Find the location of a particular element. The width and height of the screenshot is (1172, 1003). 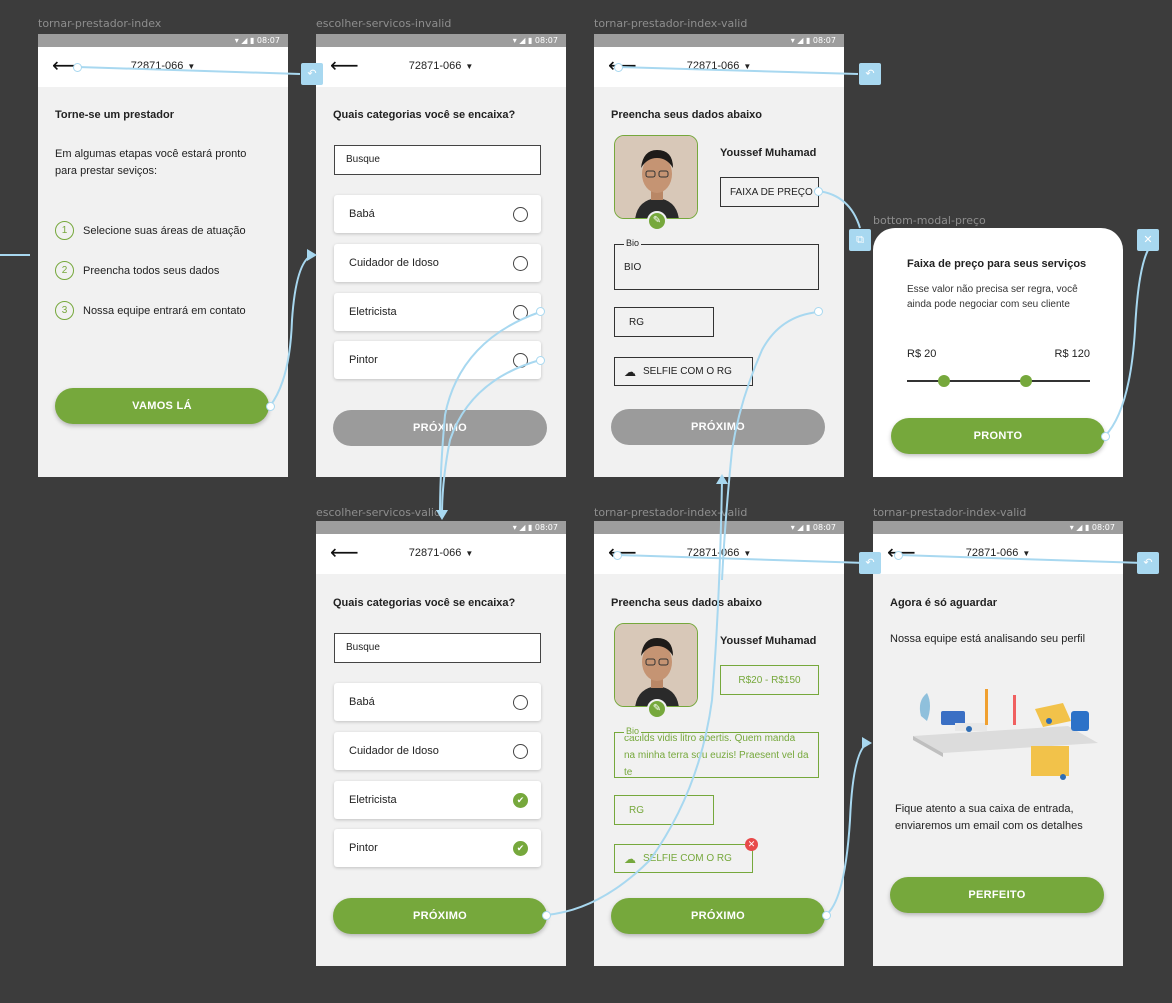

page-title: Quais categorias você se encaixa? is located at coordinates (424, 603).